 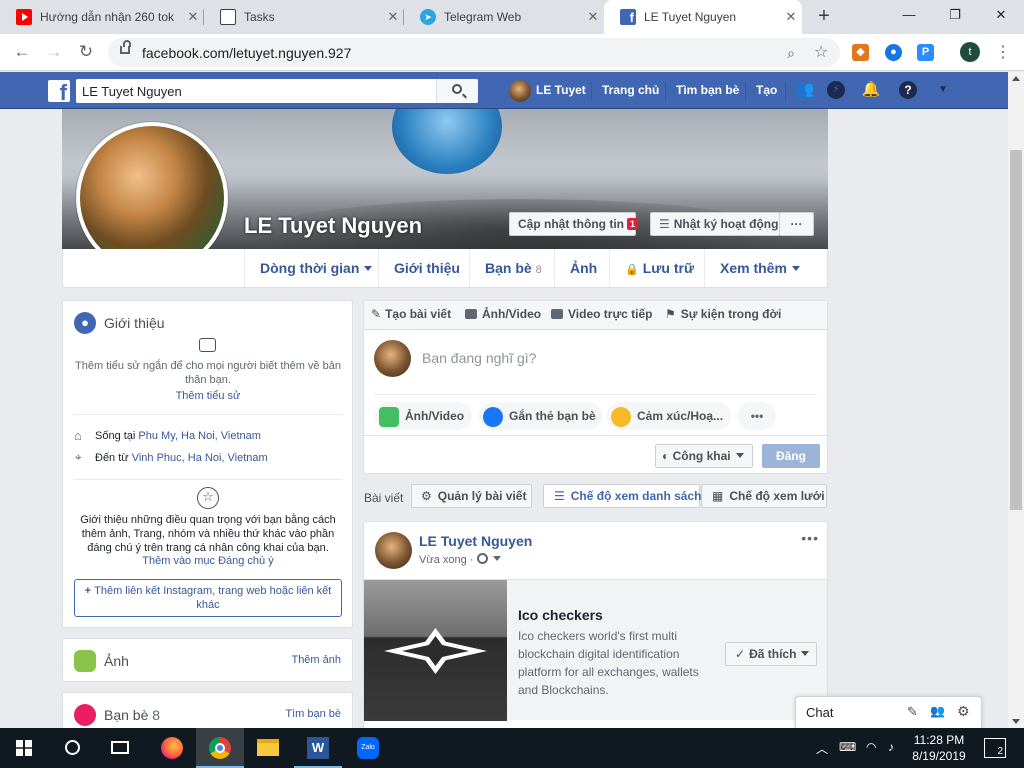 What do you see at coordinates (704, 456) in the screenshot?
I see `privacy-selector: ◐ Công khai` at bounding box center [704, 456].